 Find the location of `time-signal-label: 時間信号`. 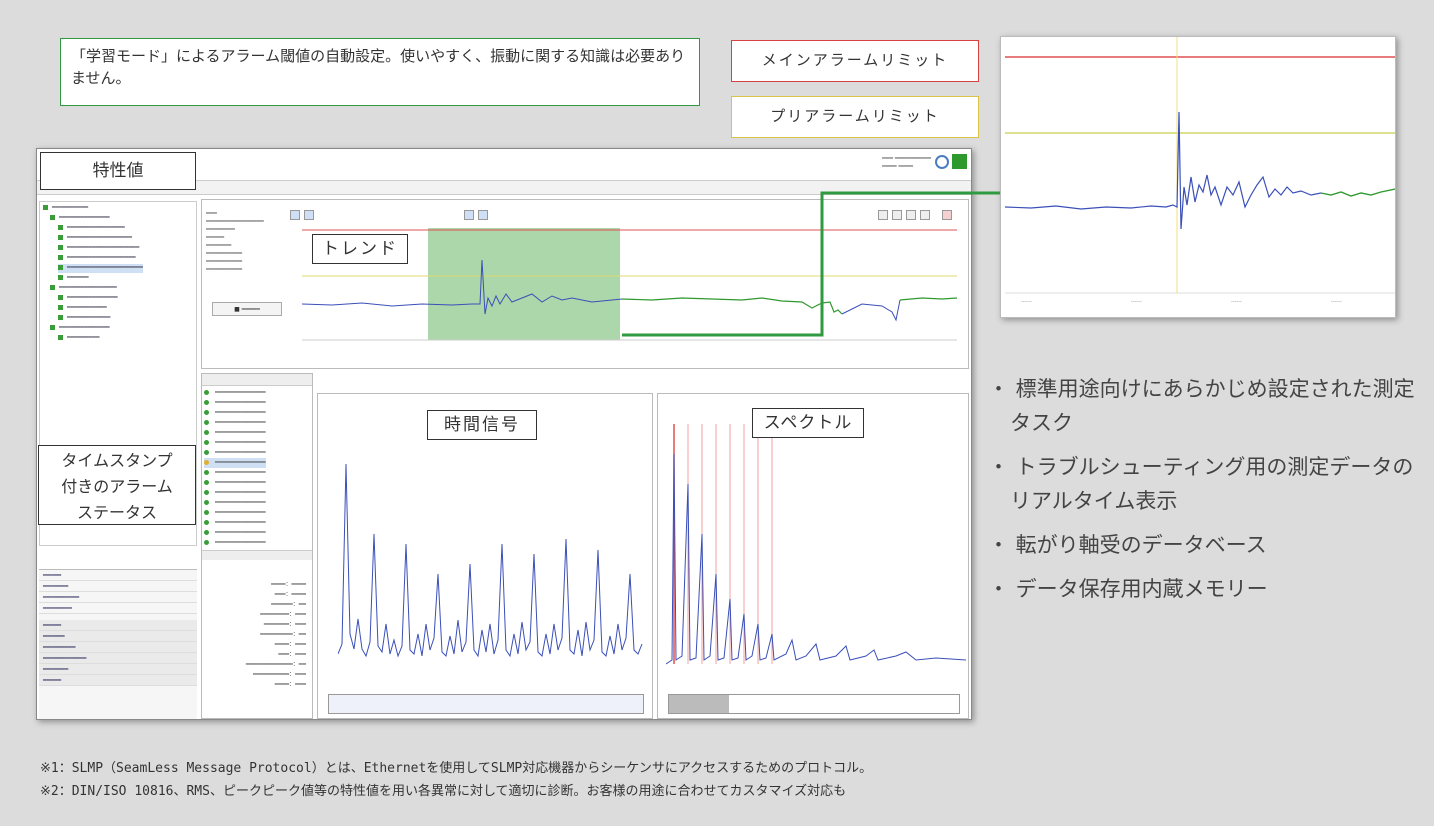

time-signal-label: 時間信号 is located at coordinates (482, 425).